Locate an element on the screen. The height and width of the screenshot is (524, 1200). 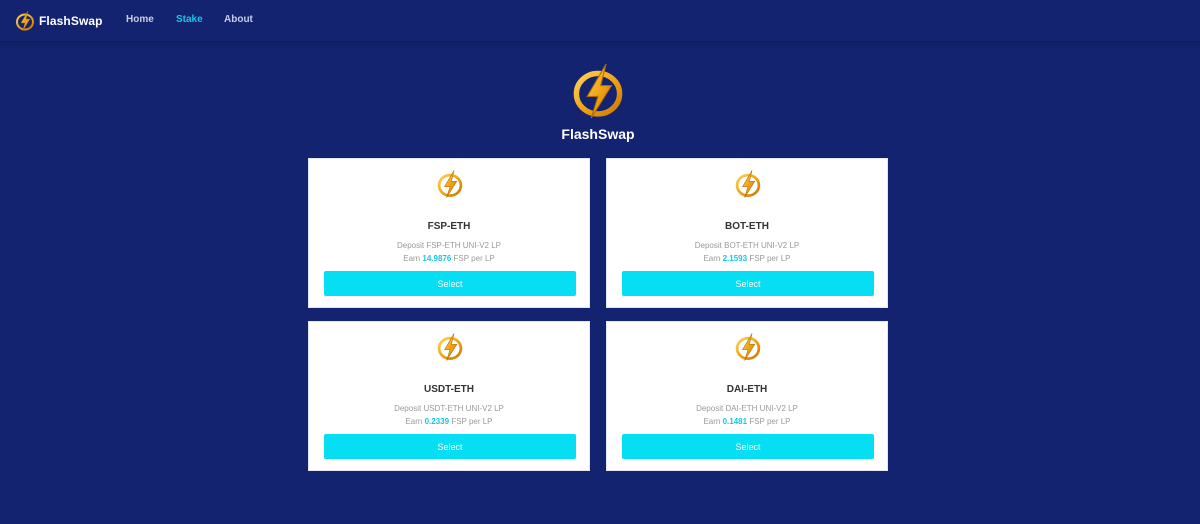
deposit-token: DAI-ETH UNI-V2 LP is located at coordinates (761, 408).